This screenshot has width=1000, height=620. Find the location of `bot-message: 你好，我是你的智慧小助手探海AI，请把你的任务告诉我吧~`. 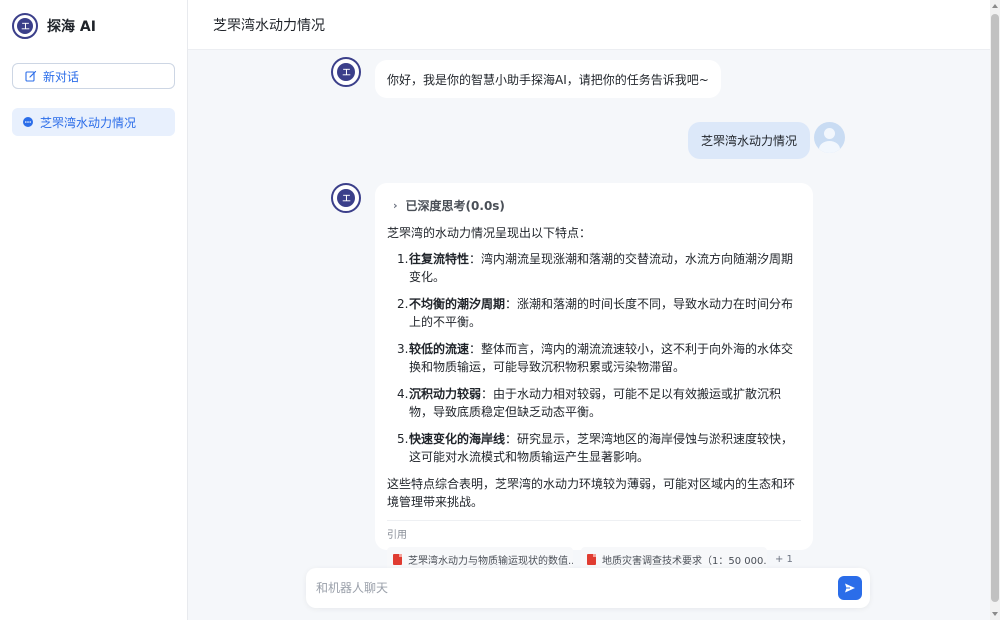

bot-message: 你好，我是你的智慧小助手探海AI，请把你的任务告诉我吧~ is located at coordinates (548, 79).